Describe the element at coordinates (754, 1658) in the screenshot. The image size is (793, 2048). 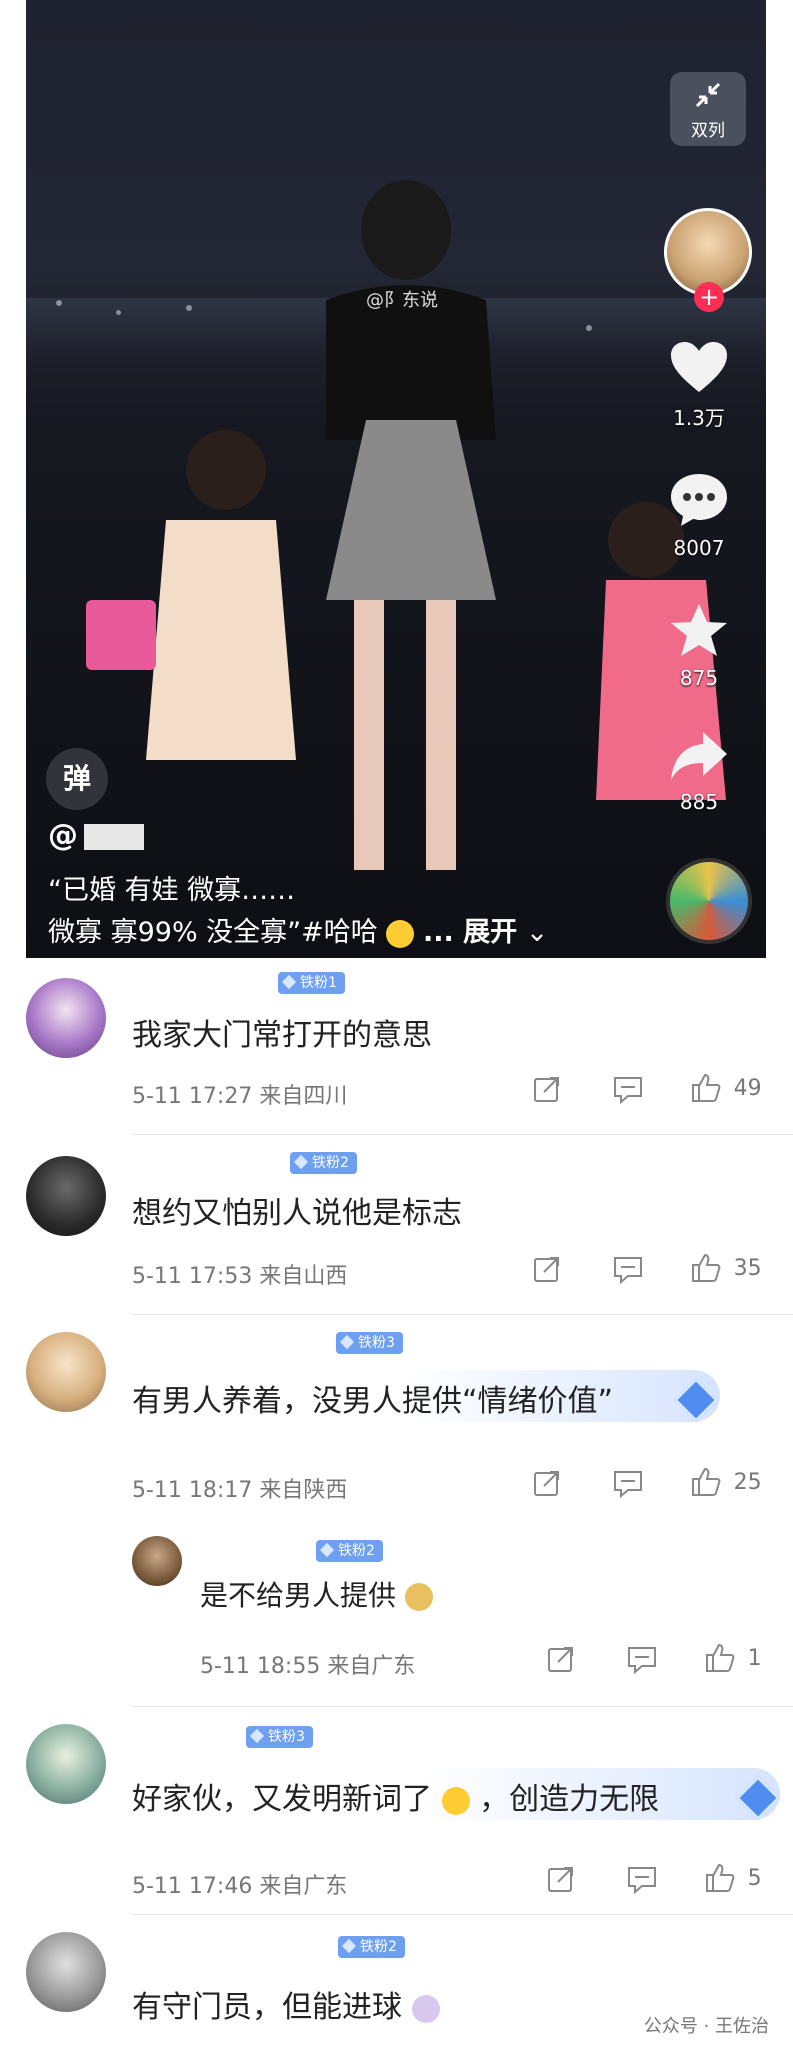
I see `like-count: 1` at that location.